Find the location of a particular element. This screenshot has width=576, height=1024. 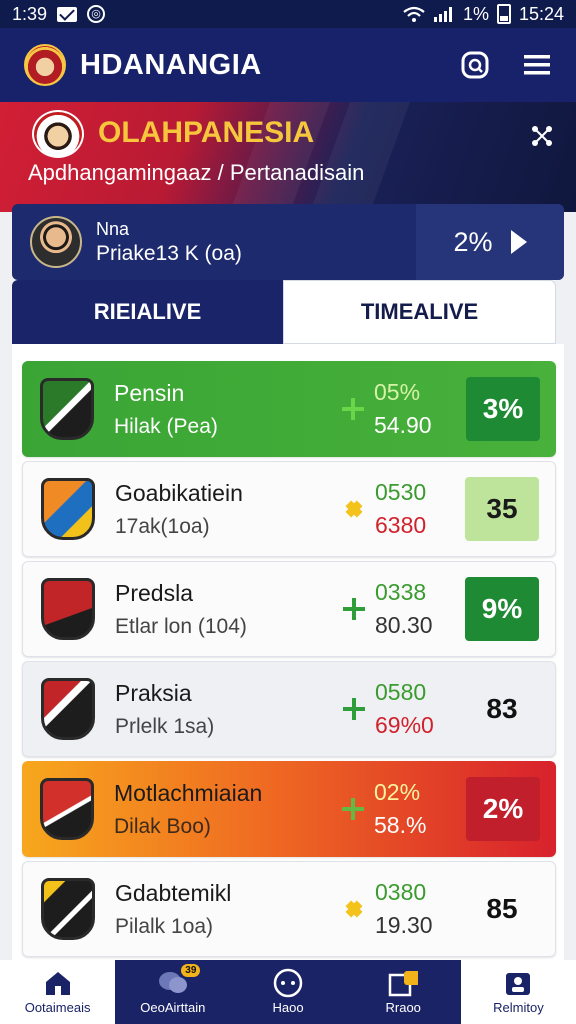

hero-subtitle: Apdhangamingaaz / Pertanadisain is located at coordinates (196, 172).